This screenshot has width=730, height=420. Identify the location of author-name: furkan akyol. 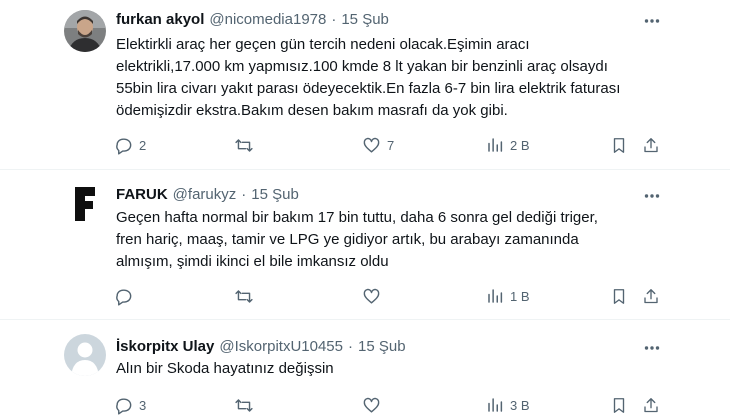
(160, 19).